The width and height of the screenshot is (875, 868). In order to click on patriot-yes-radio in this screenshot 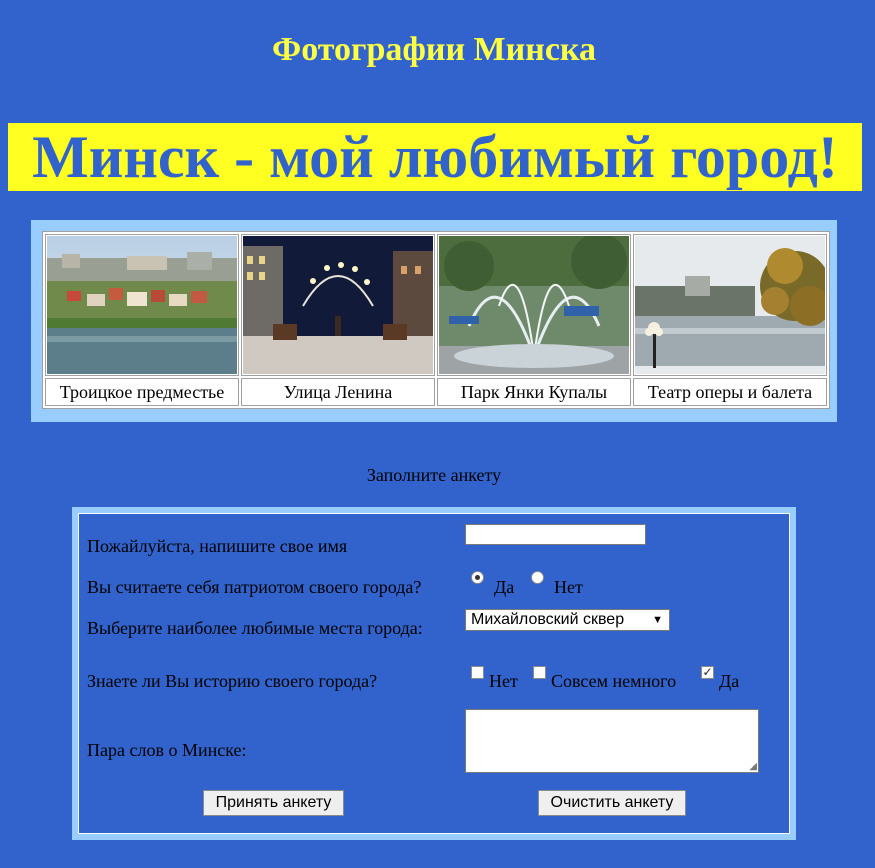, I will do `click(477, 577)`.